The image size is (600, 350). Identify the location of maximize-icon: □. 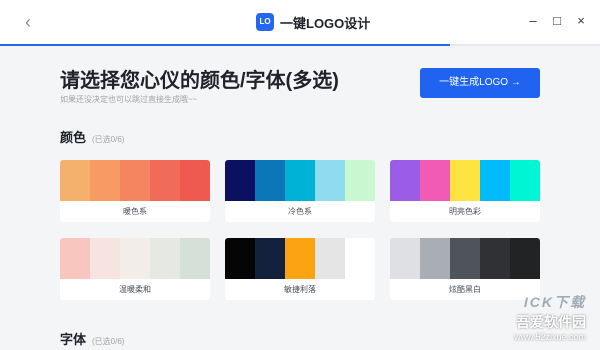
(557, 21).